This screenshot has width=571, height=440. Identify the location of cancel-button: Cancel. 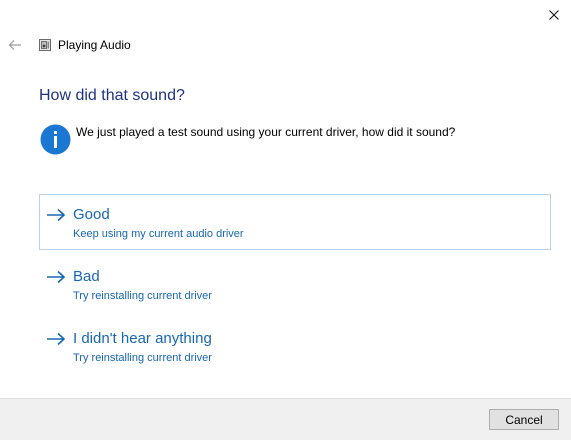
(524, 419).